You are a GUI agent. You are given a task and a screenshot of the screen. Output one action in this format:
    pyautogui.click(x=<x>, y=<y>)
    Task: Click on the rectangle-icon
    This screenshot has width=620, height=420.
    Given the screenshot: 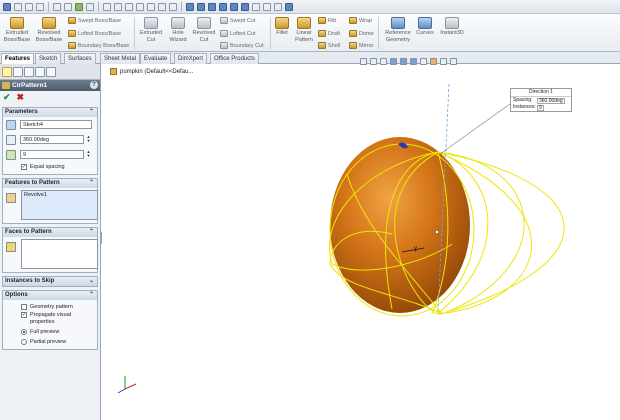 What is the action you would take?
    pyautogui.click(x=140, y=6)
    